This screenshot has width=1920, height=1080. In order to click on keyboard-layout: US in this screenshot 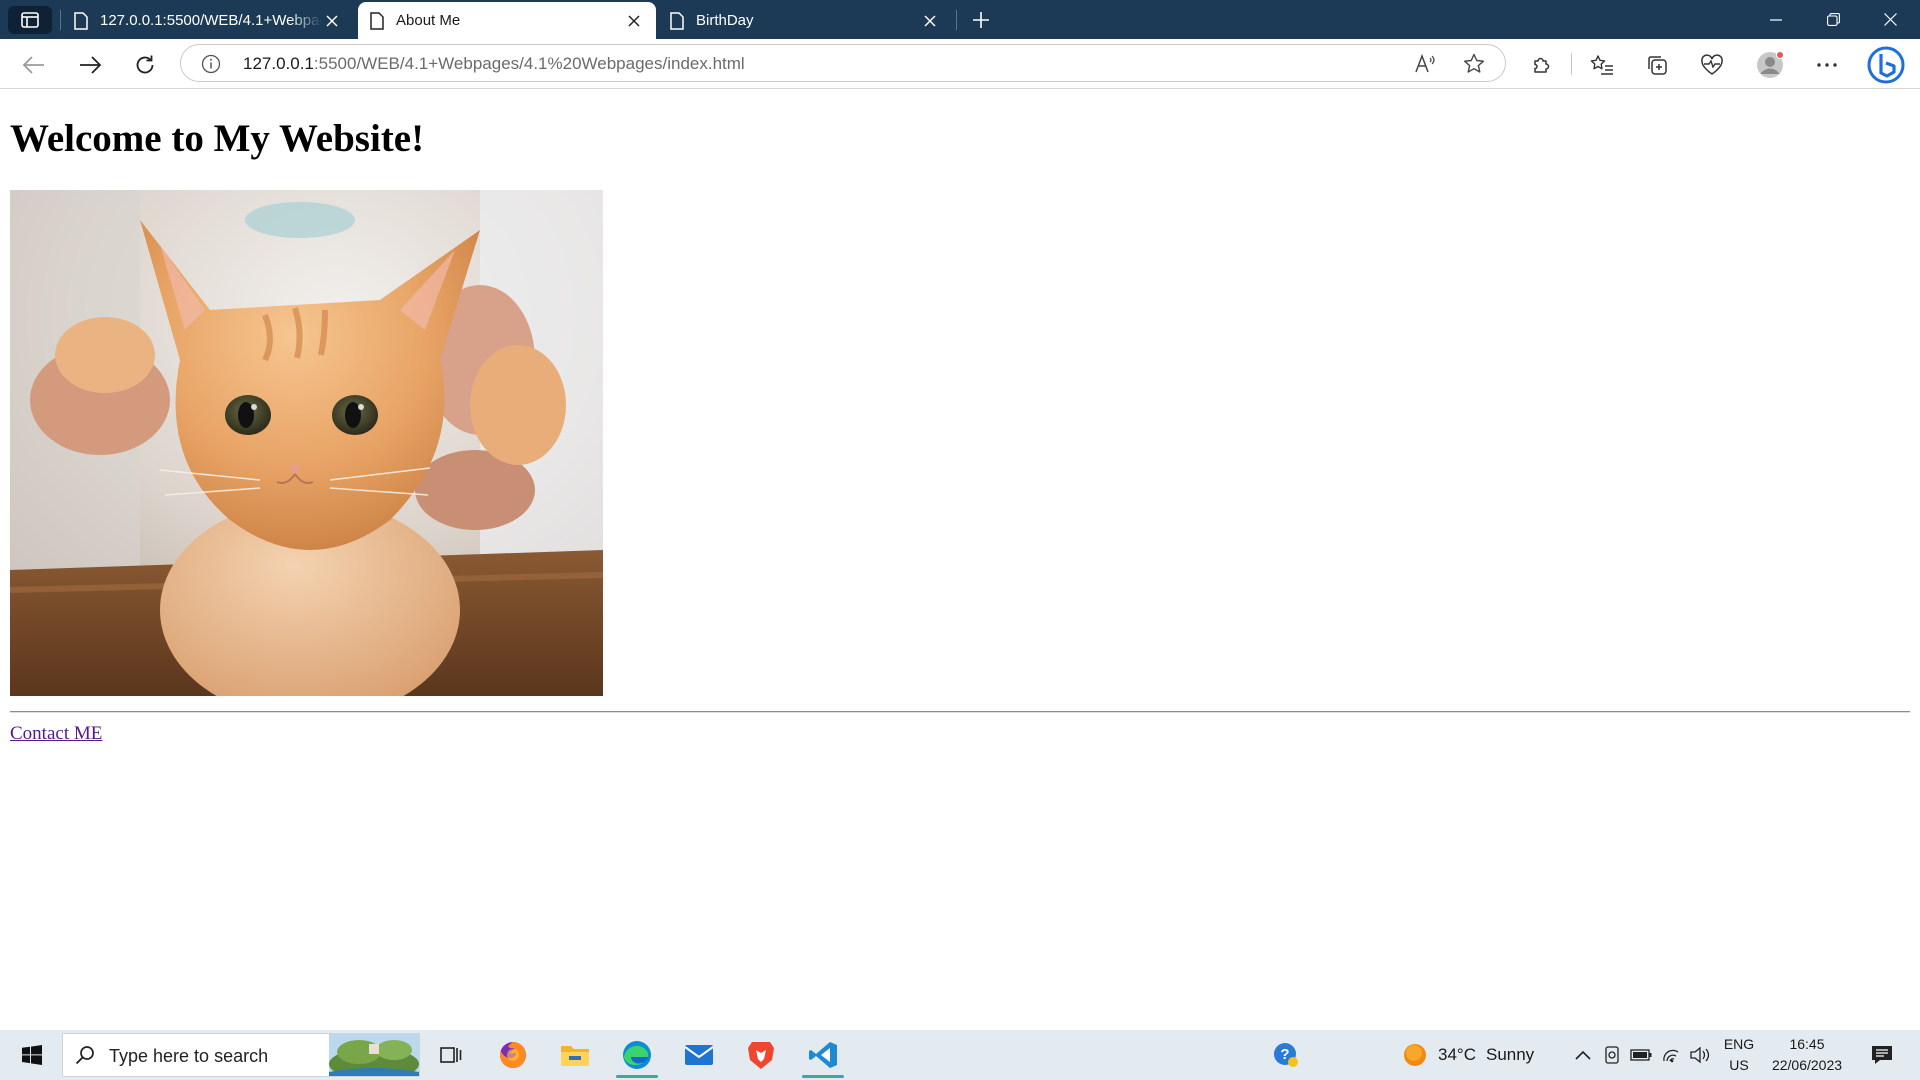, I will do `click(1739, 1065)`.